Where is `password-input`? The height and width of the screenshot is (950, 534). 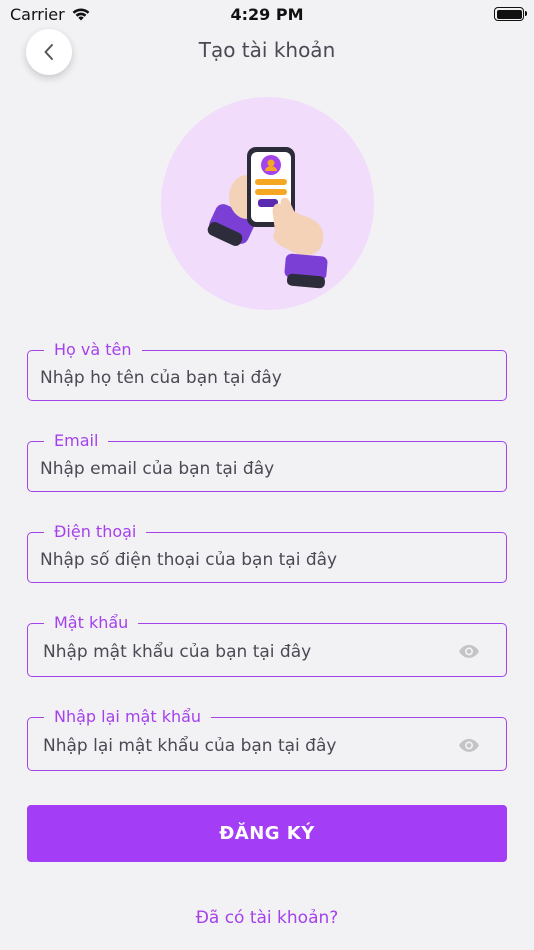
password-input is located at coordinates (250, 650).